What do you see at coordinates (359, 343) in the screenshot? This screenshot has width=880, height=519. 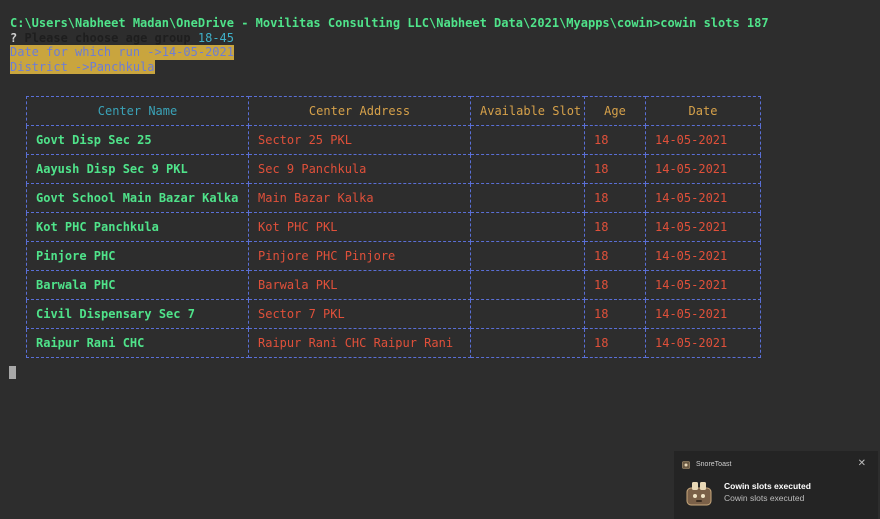 I see `center-address-cell: Raipur Rani CHC Raipur Rani` at bounding box center [359, 343].